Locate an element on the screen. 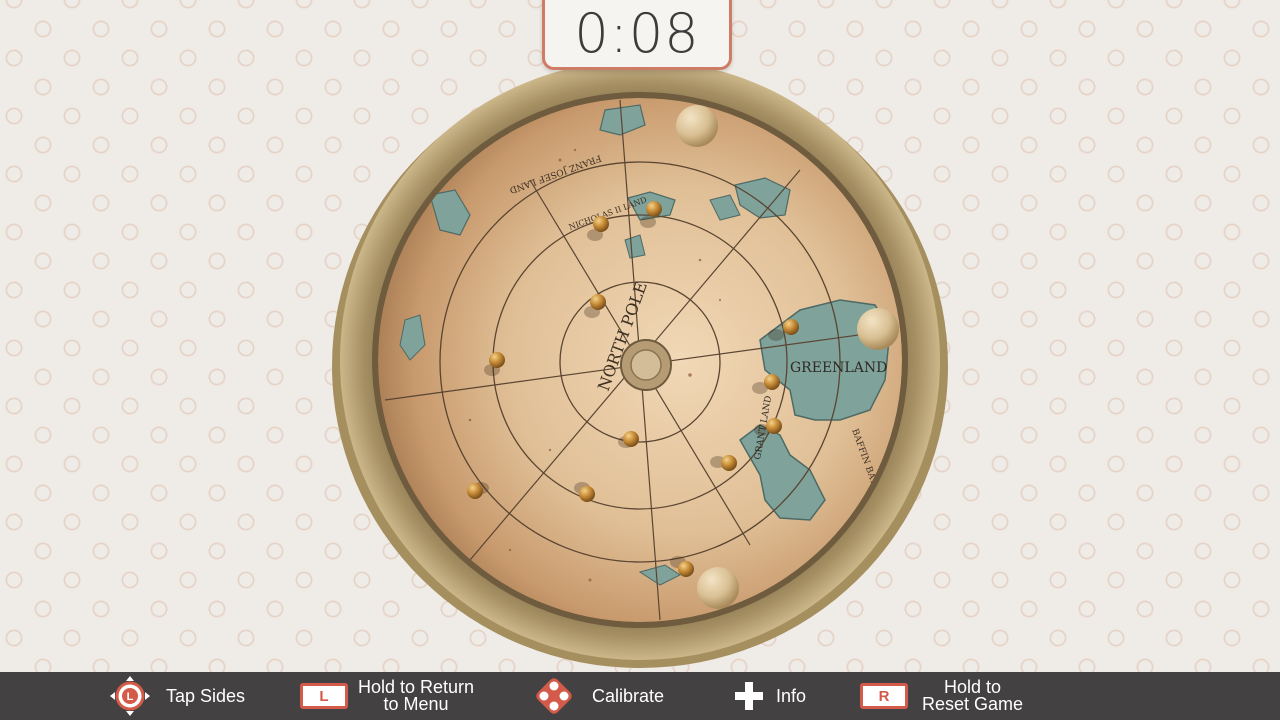 This screenshot has width=1280, height=720. control-return-menu: L Hold to Return to Menu is located at coordinates (387, 696).